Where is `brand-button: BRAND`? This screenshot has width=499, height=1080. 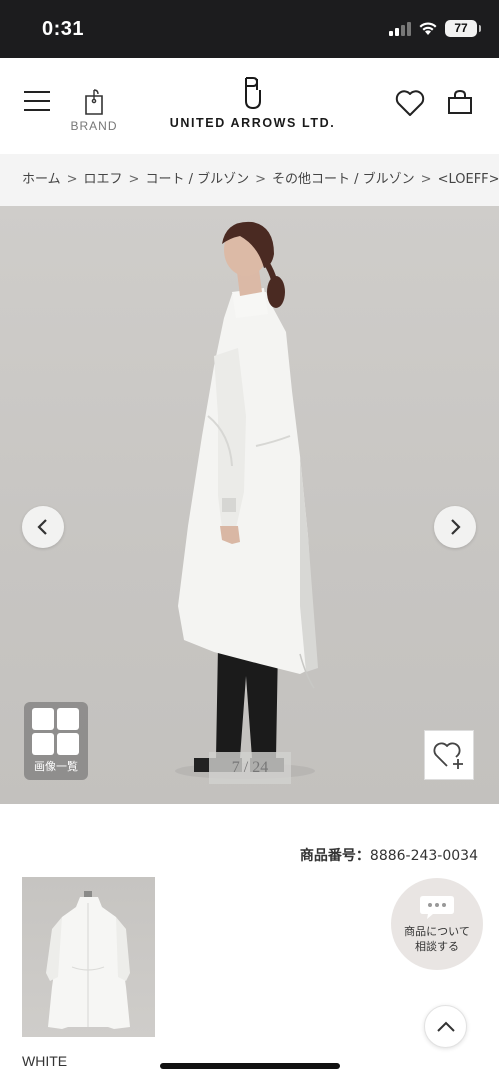 brand-button: BRAND is located at coordinates (94, 114).